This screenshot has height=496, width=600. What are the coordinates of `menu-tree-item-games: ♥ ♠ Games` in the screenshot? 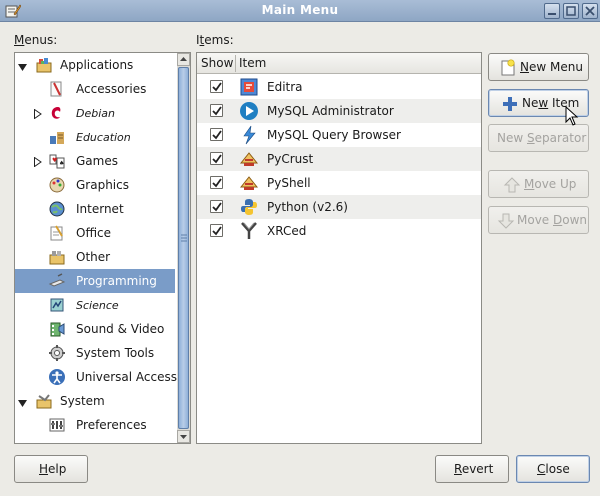 It's located at (95, 161).